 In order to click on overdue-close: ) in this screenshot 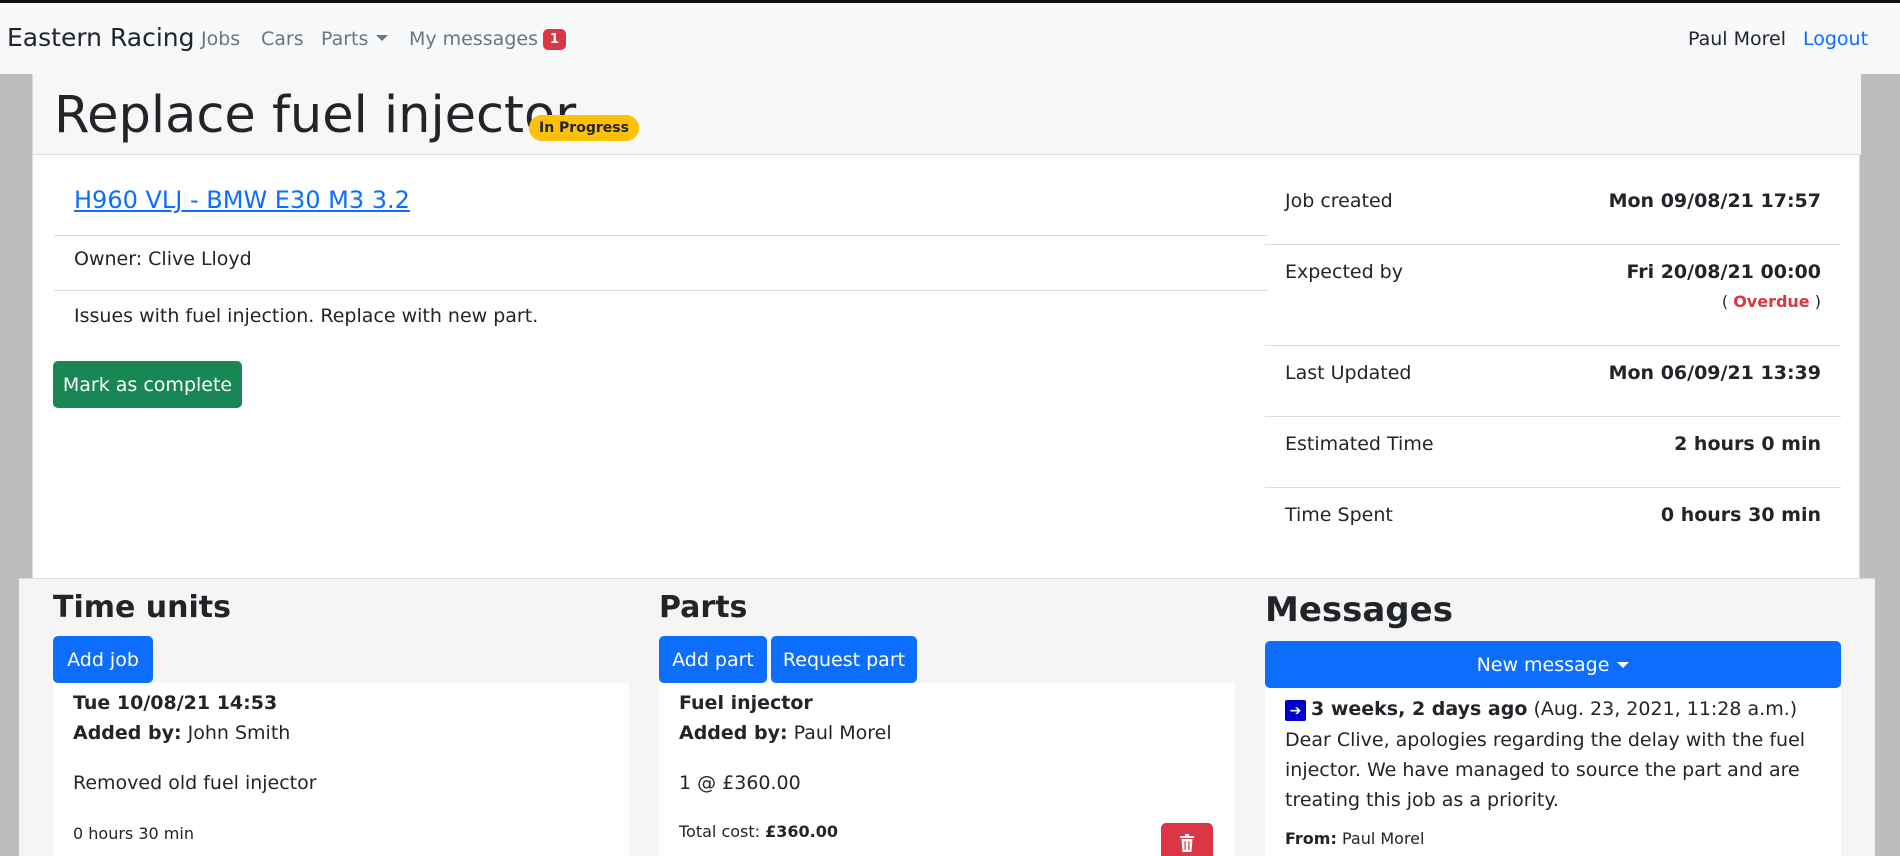, I will do `click(1817, 301)`.